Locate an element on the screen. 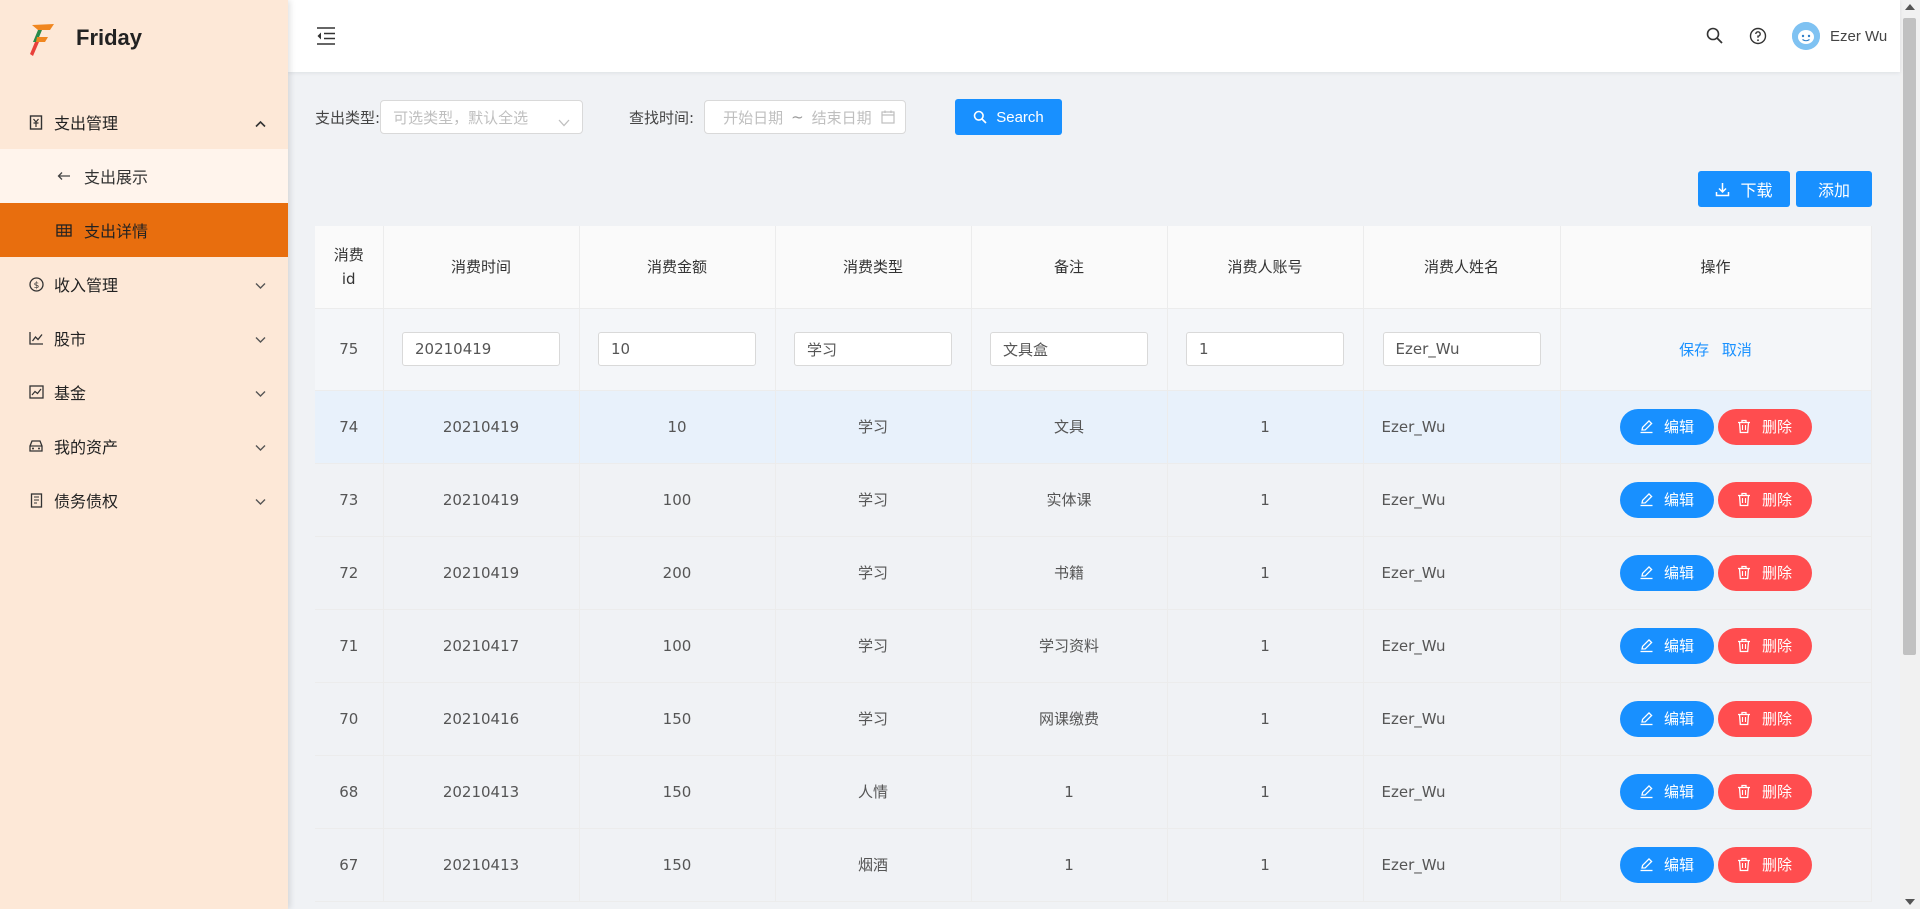 Image resolution: width=1920 pixels, height=909 pixels. time-range-filter: 查找时间: 开始日期 ~ 结束日期 is located at coordinates (768, 117).